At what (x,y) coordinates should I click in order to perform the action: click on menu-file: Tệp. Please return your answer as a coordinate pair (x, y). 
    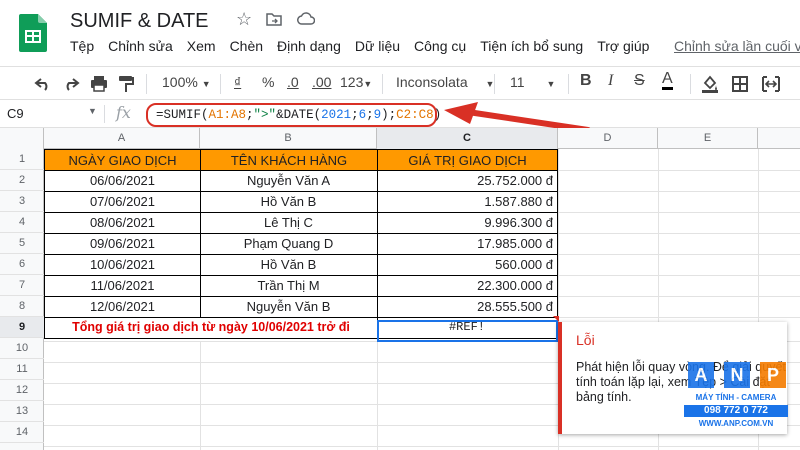
    Looking at the image, I should click on (82, 48).